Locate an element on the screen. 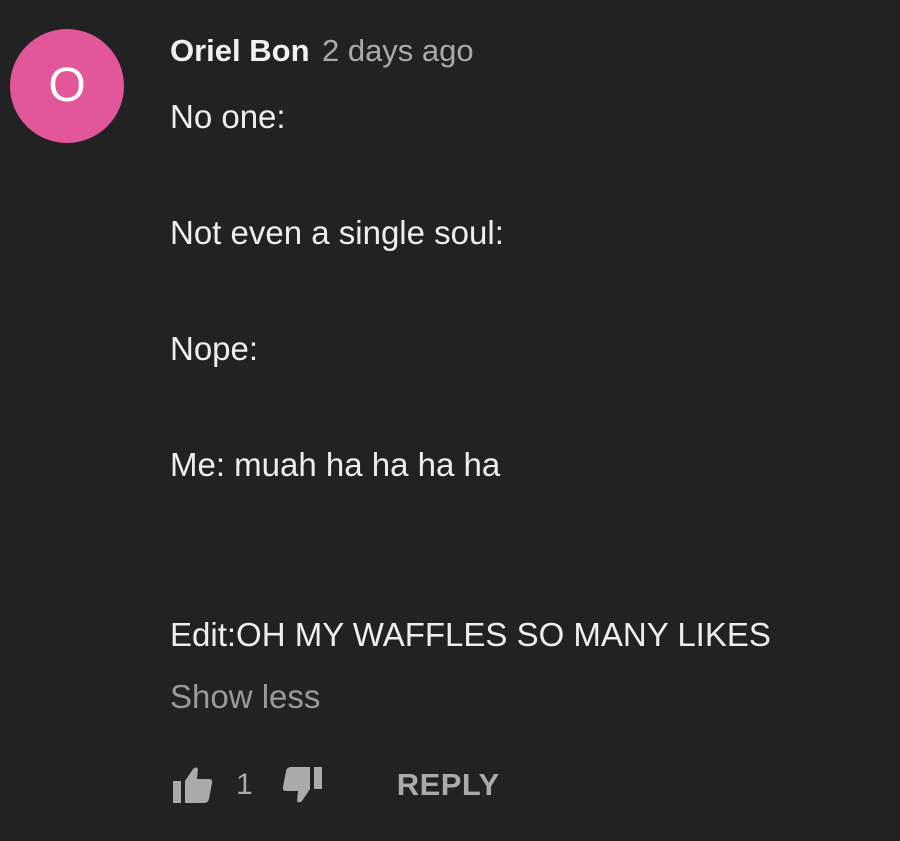 The width and height of the screenshot is (900, 841). thumbs-up-icon is located at coordinates (193, 785).